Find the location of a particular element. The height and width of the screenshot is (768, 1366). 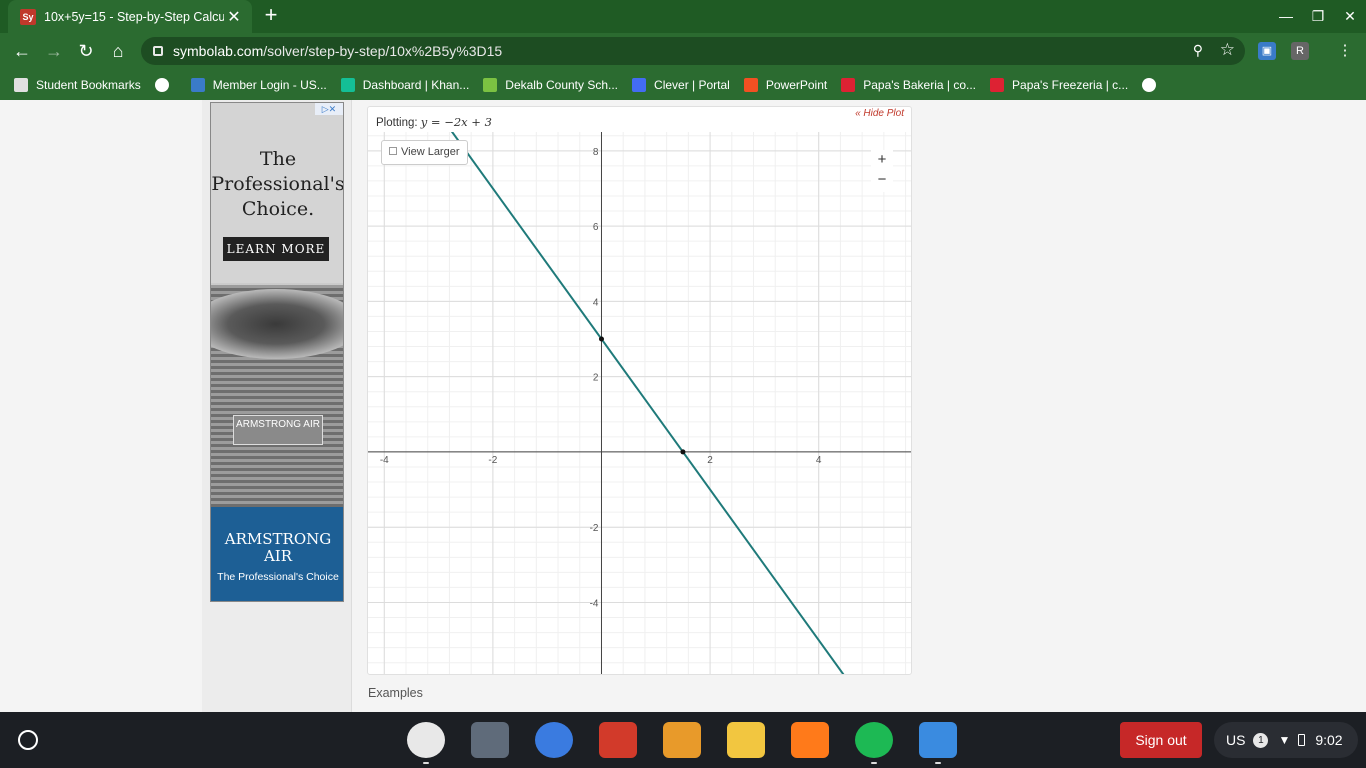

zoom-controls: + − is located at coordinates (882, 171).